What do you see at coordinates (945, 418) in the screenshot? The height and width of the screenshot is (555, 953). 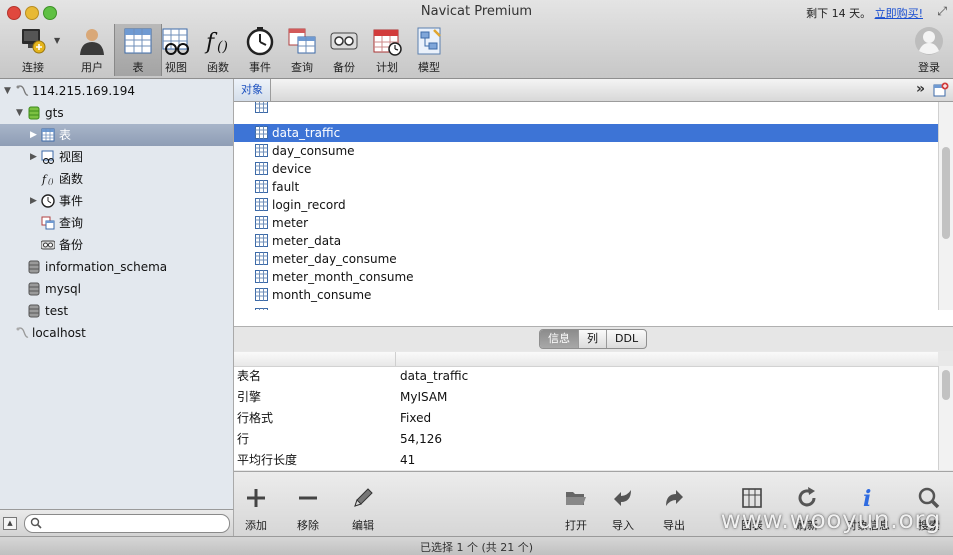 I see `info-scrollbar` at bounding box center [945, 418].